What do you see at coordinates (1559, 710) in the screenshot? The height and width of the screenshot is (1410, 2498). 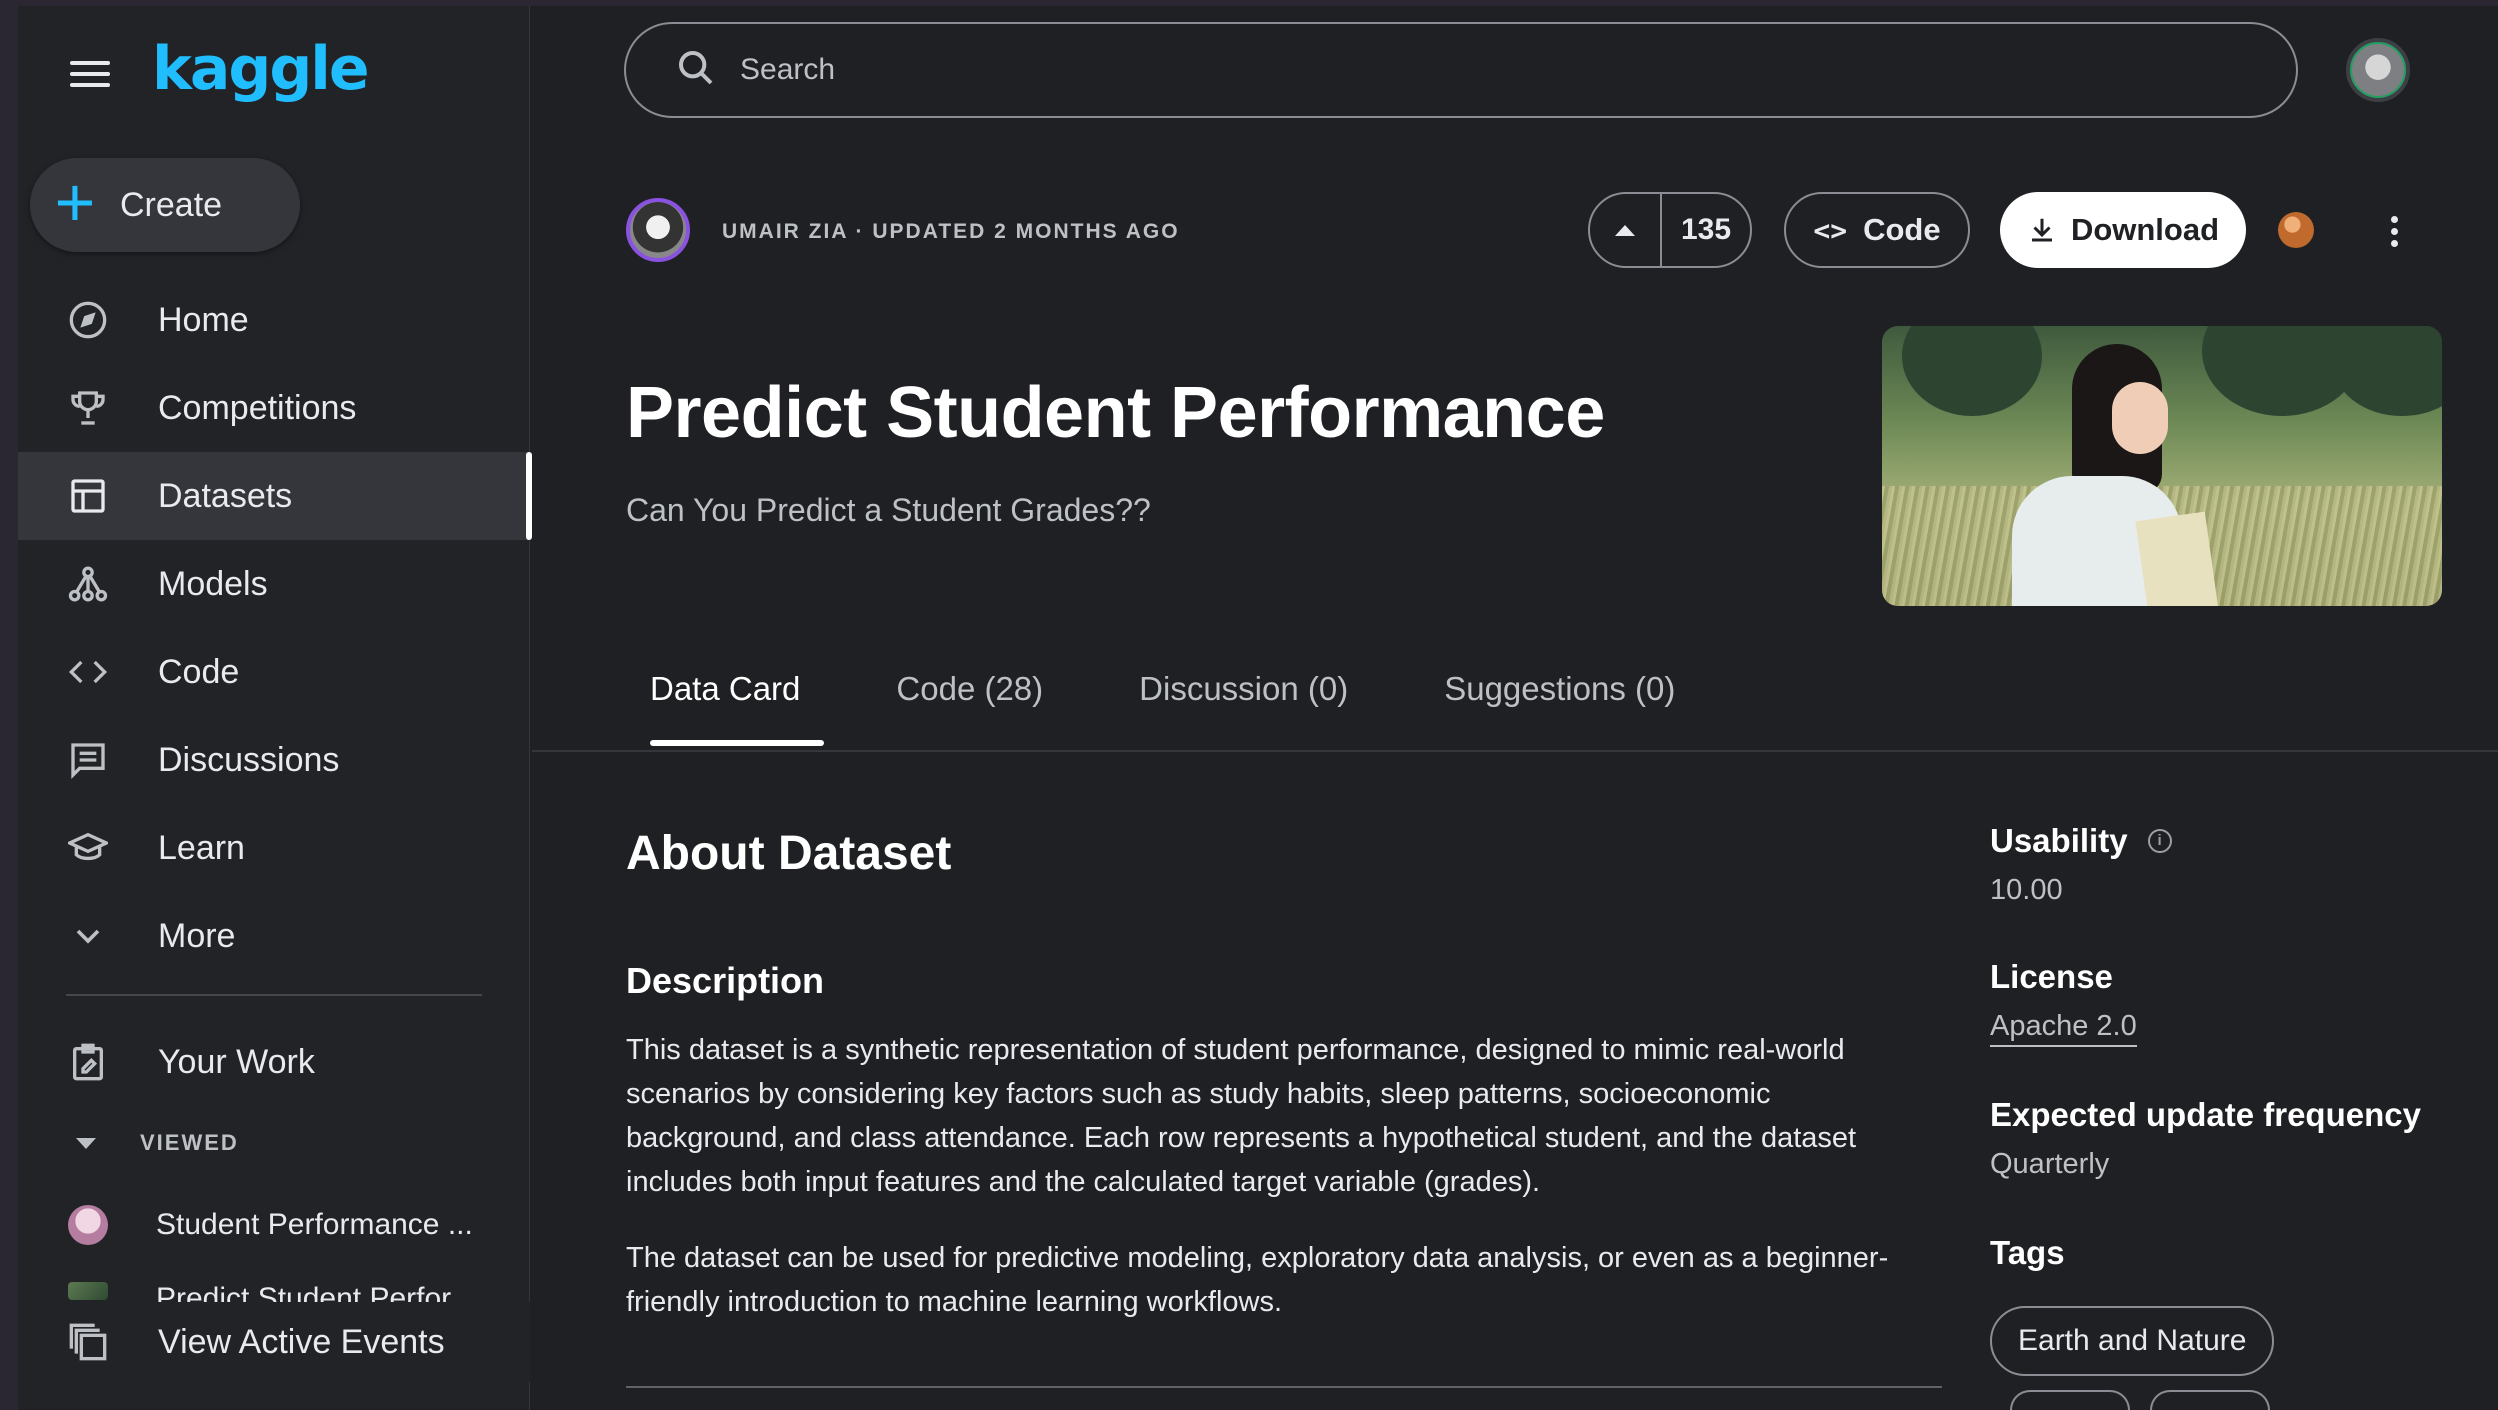 I see `tab-suggestions: Suggestions (0)` at bounding box center [1559, 710].